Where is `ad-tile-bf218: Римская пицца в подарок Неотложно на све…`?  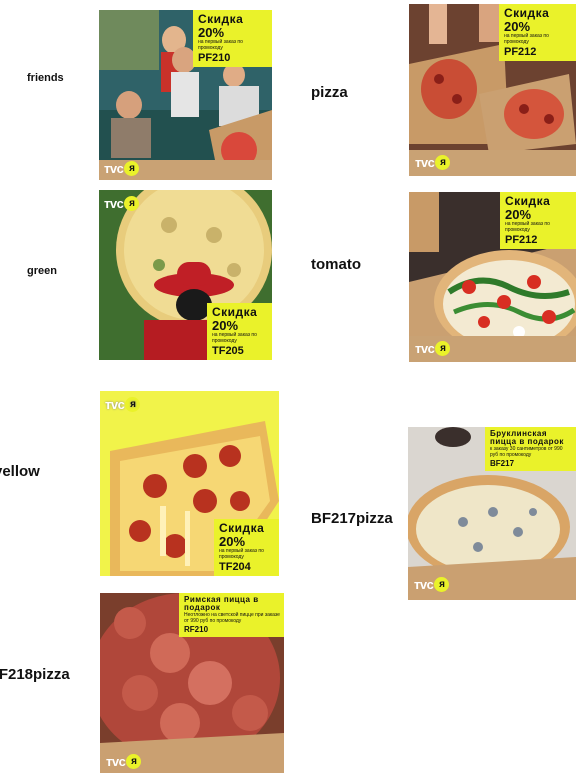 ad-tile-bf218: Римская пицца в подарок Неотложно на све… is located at coordinates (192, 683).